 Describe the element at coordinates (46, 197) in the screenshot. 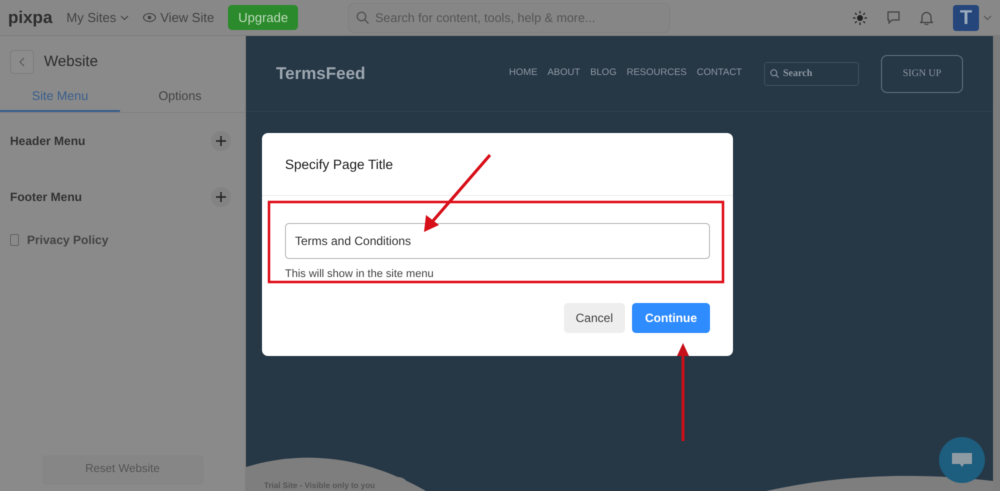

I see `section-title: Footer Menu` at that location.